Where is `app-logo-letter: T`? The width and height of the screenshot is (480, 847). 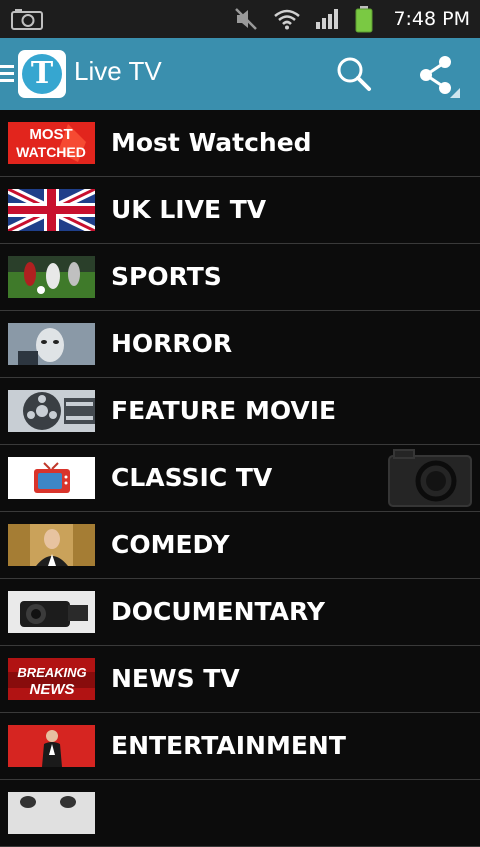 app-logo-letter: T is located at coordinates (42, 74).